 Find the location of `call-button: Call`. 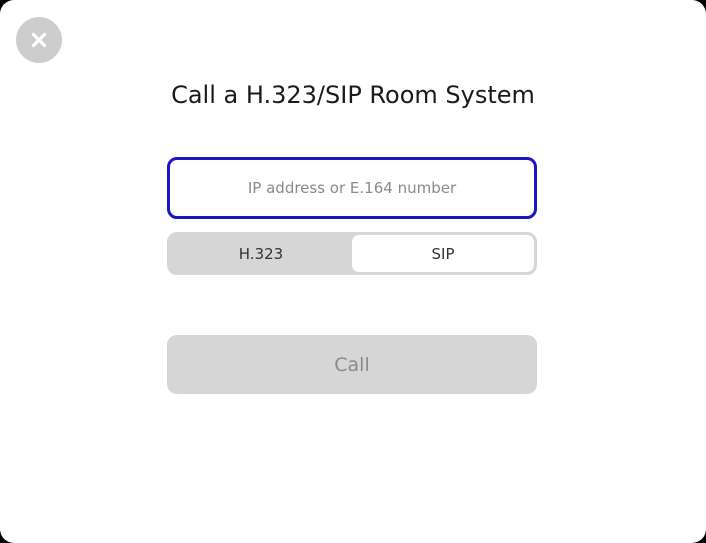

call-button: Call is located at coordinates (352, 364).